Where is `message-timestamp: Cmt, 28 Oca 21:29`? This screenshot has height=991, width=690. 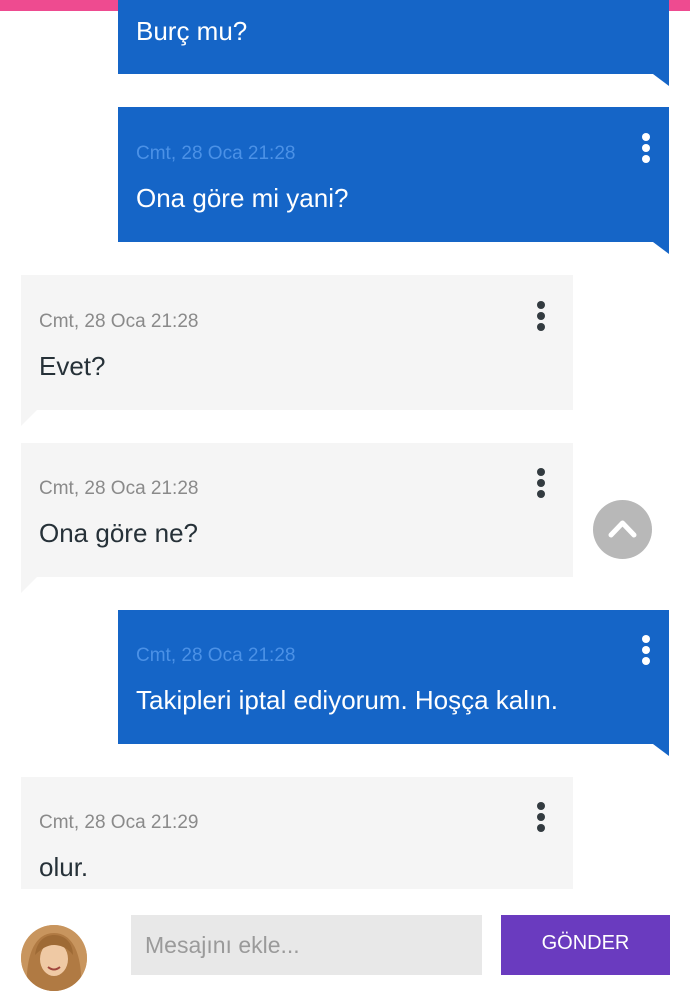 message-timestamp: Cmt, 28 Oca 21:29 is located at coordinates (119, 822).